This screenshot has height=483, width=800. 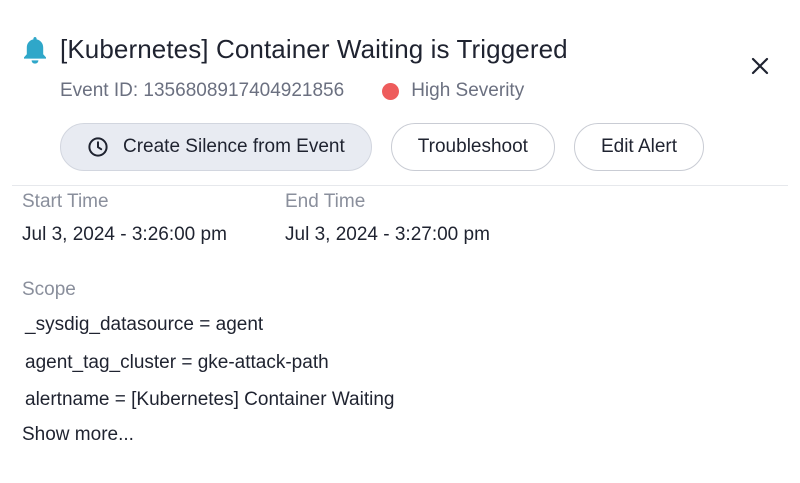 I want to click on end-time-value: Jul 3, 2024 - 3:27:00 pm, so click(x=387, y=234).